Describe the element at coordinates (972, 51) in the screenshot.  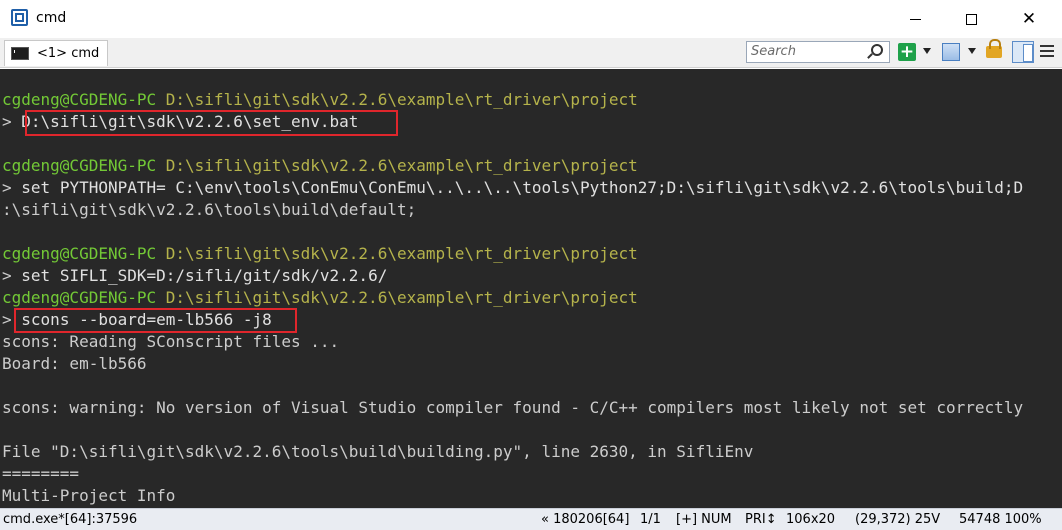
I see `layout-dropdown-icon` at that location.